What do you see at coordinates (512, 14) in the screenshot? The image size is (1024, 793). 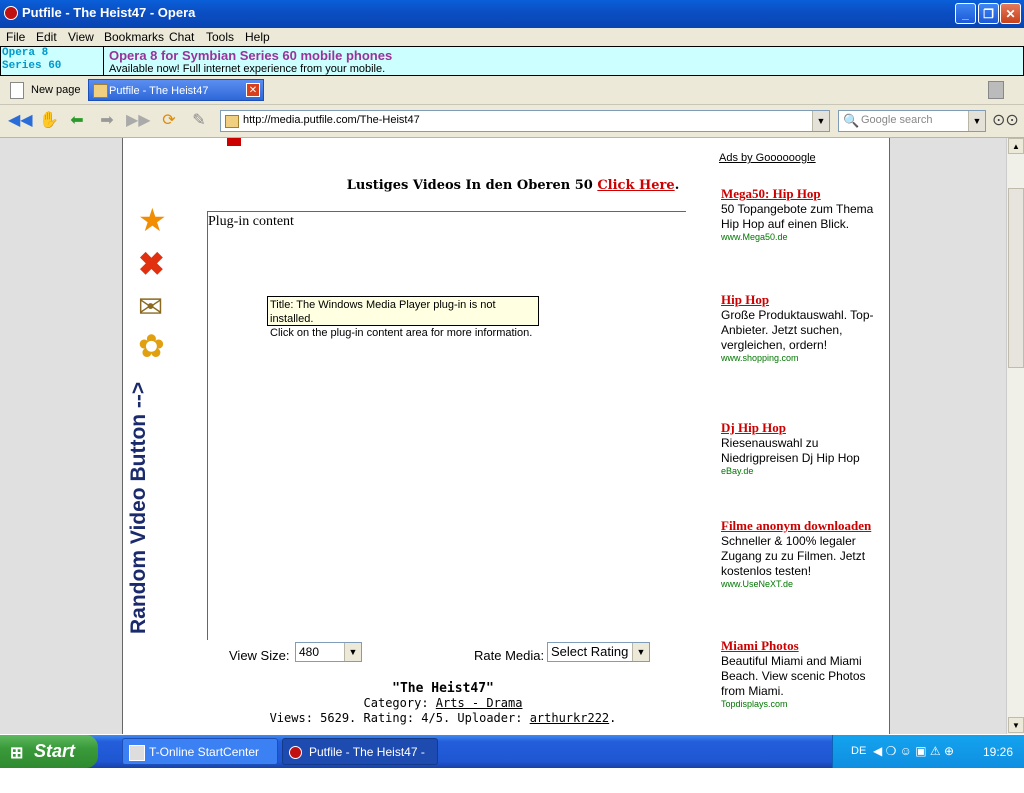 I see `window-title-bar: Putfile - The Heist47 - Opera _ ❐ ✕` at bounding box center [512, 14].